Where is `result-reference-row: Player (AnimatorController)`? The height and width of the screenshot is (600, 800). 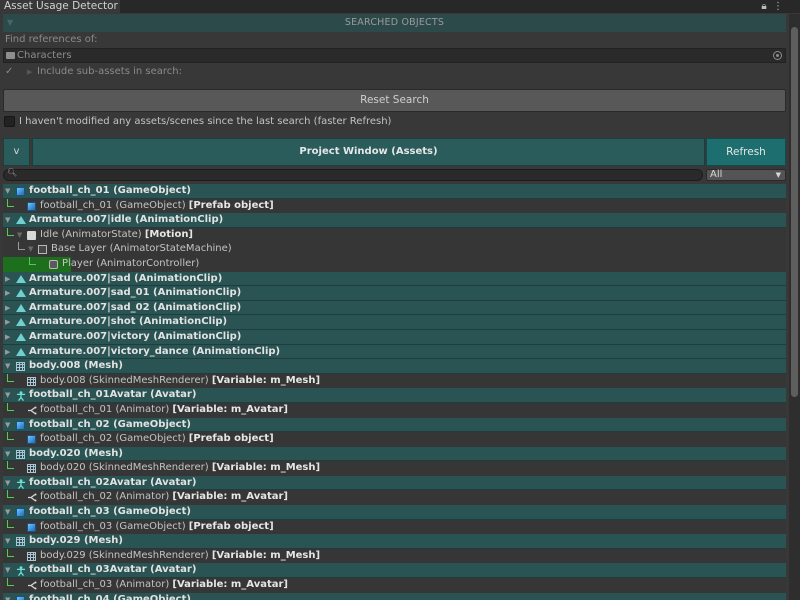
result-reference-row: Player (AnimatorController) is located at coordinates (394, 264).